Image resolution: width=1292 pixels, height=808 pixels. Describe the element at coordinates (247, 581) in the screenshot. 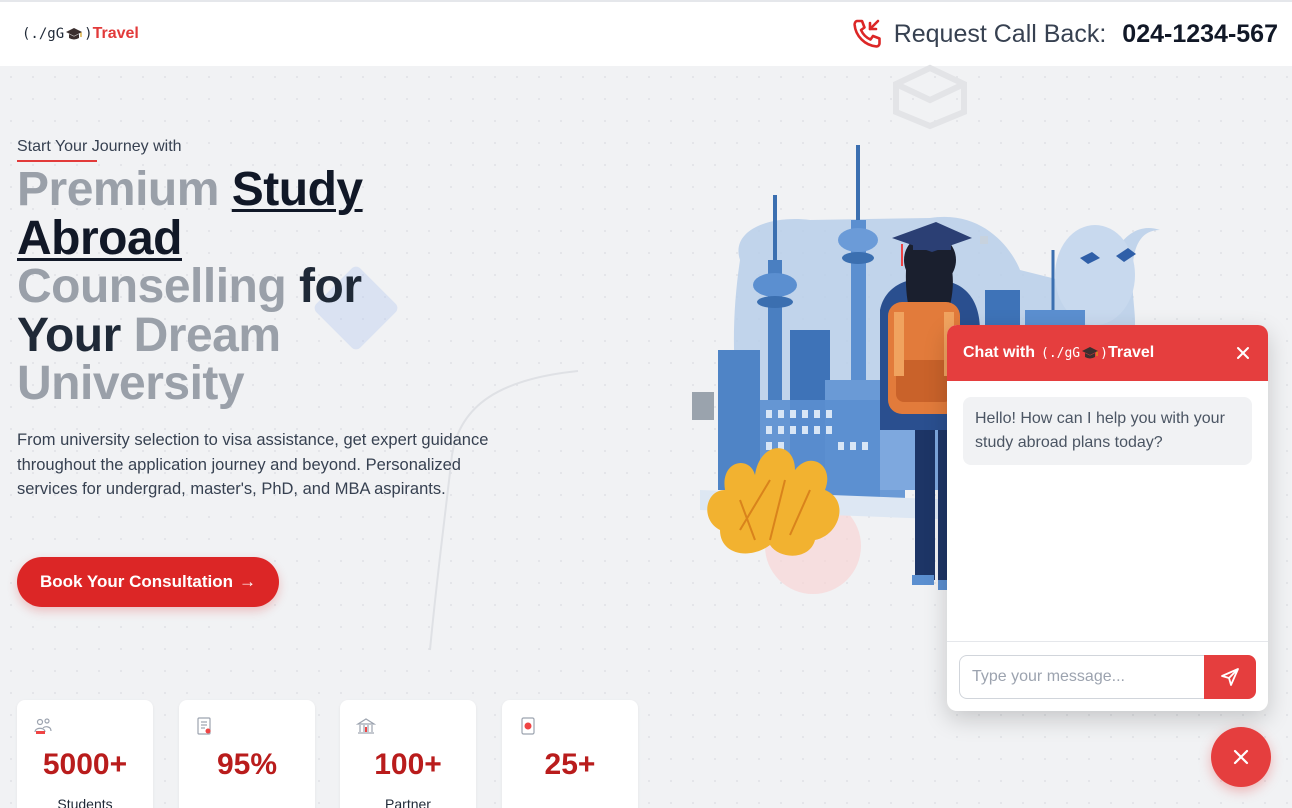

I see `arrow-right-icon: →` at that location.